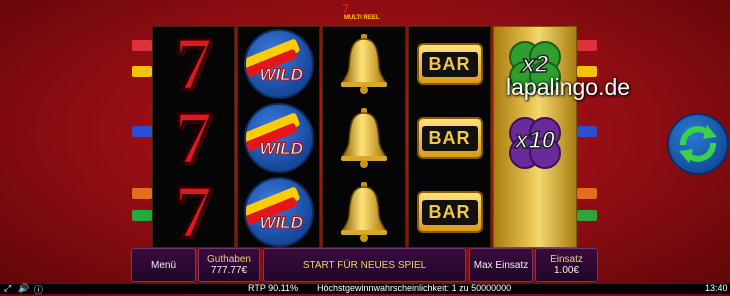 This screenshot has height=296, width=730. What do you see at coordinates (362, 18) in the screenshot?
I see `logo-text: MULTI REEL` at bounding box center [362, 18].